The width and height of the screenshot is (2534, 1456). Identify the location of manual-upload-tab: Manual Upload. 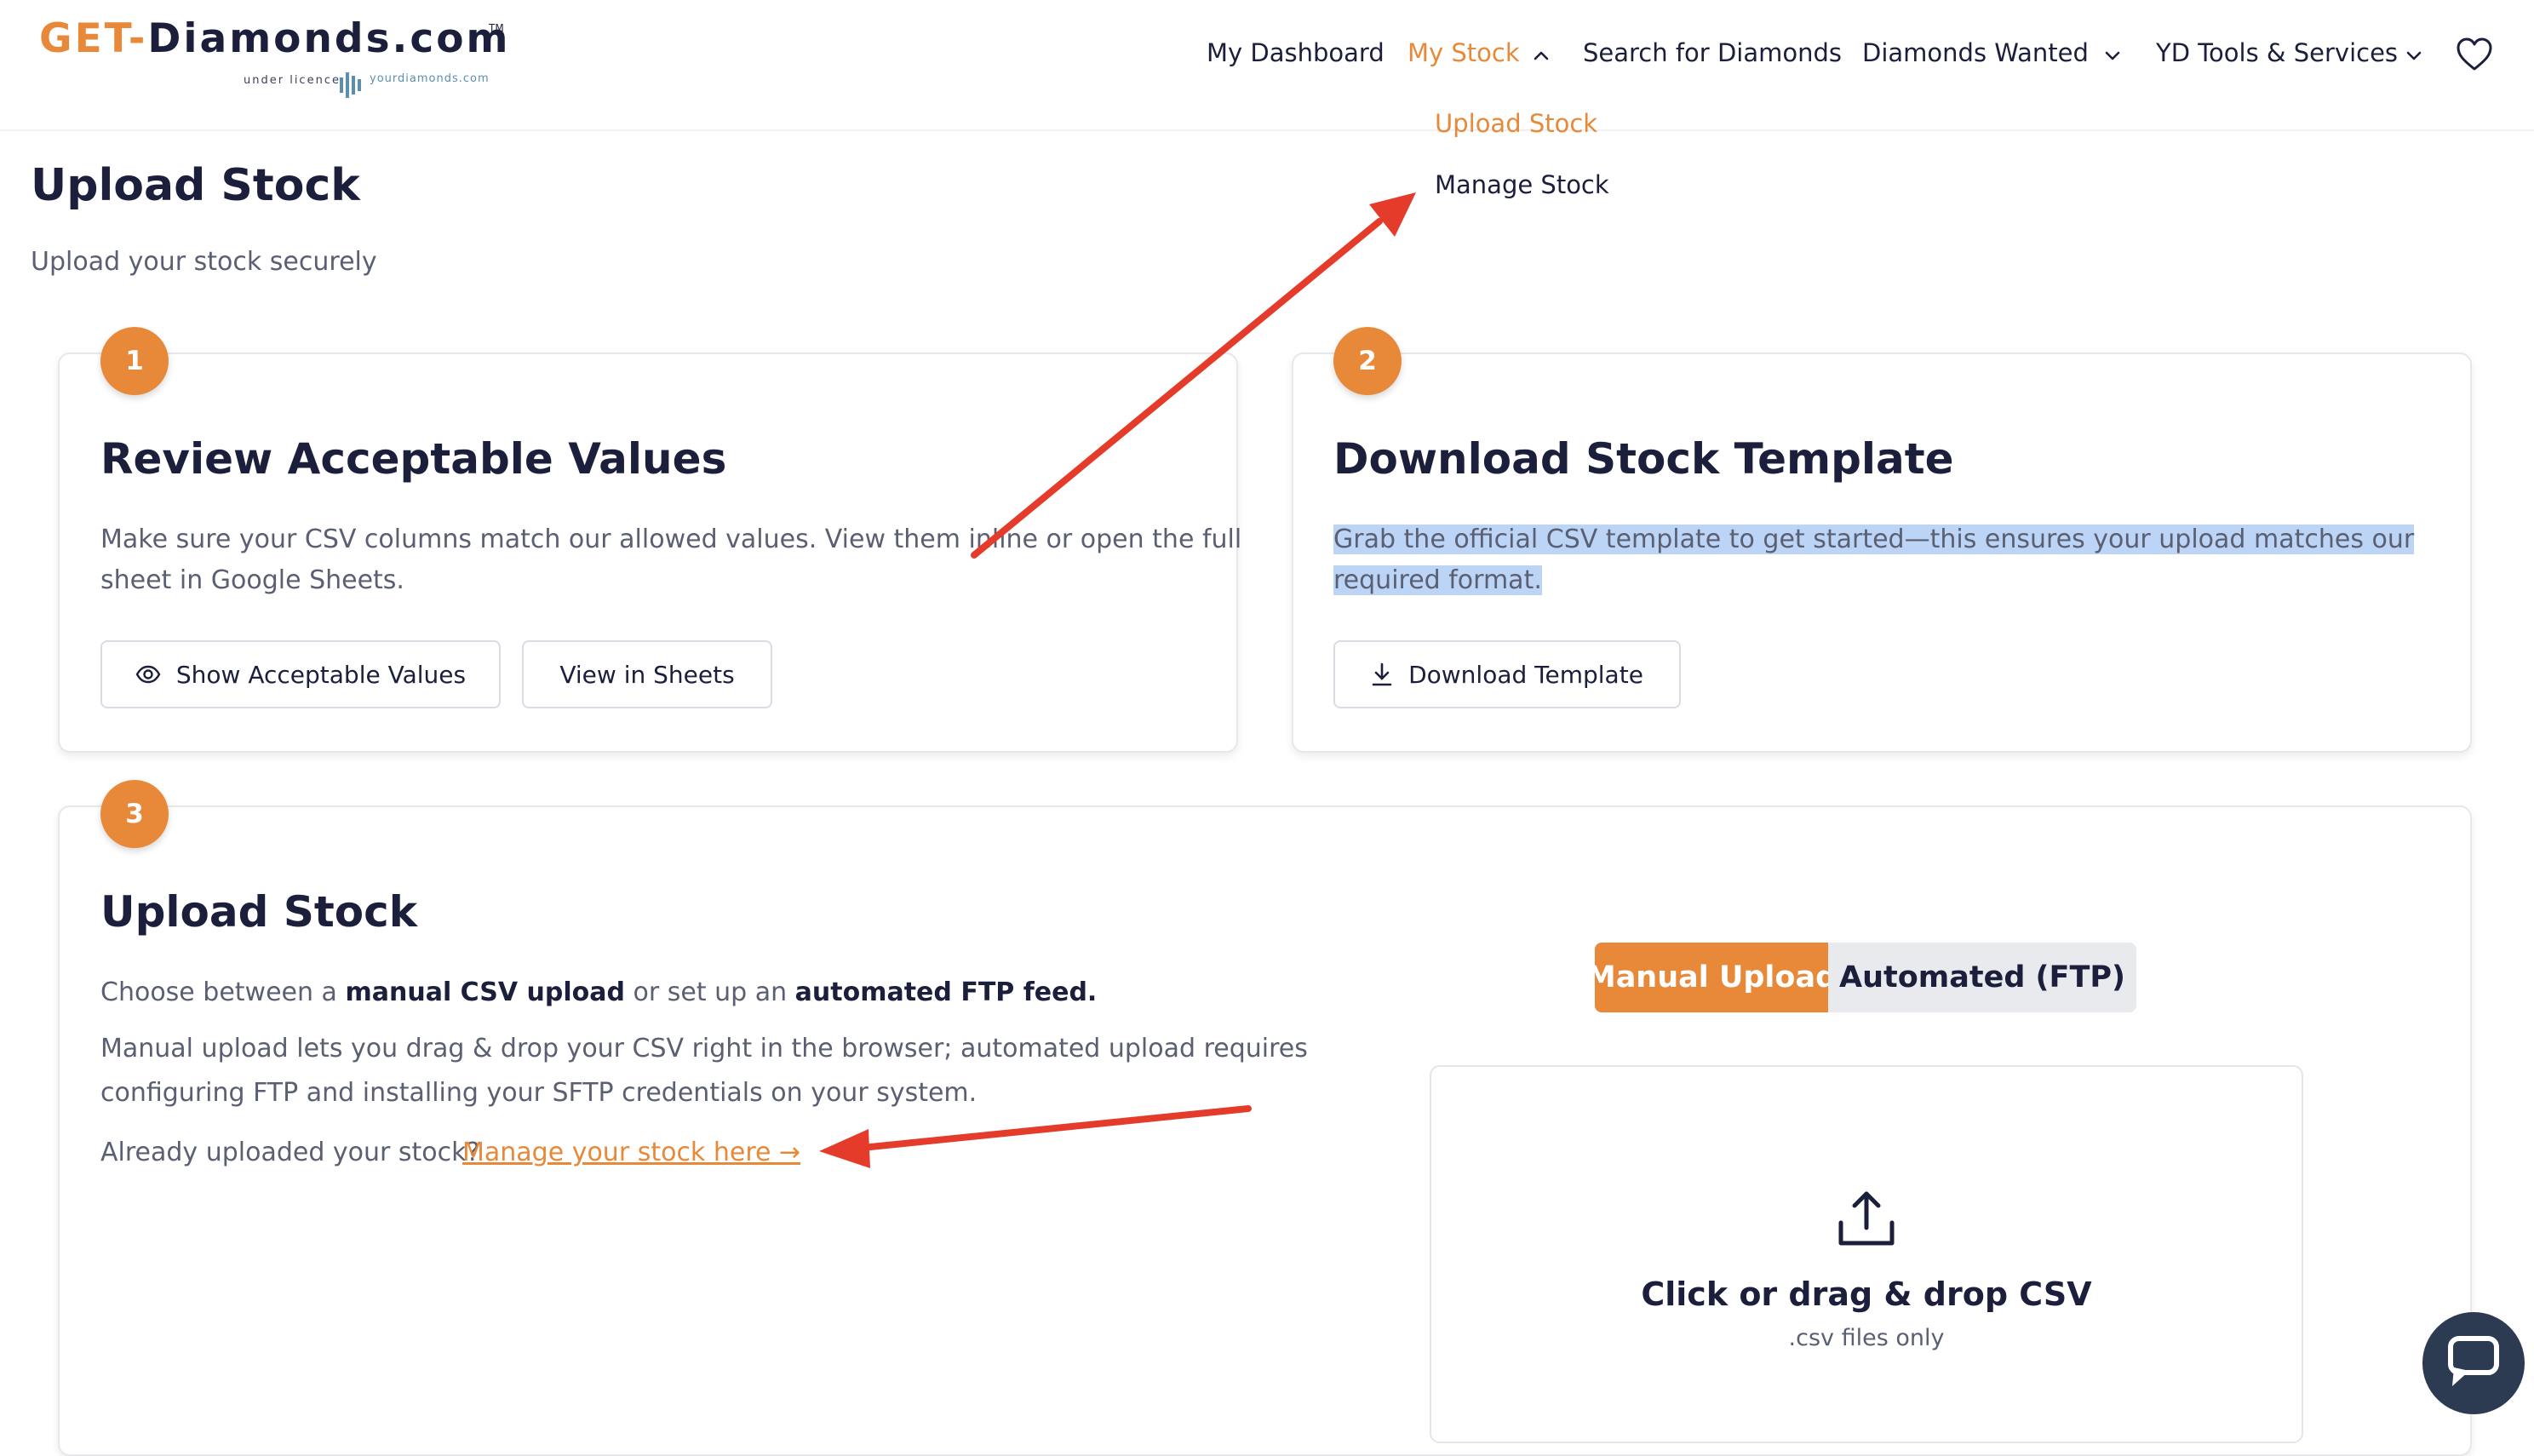
(1716, 978).